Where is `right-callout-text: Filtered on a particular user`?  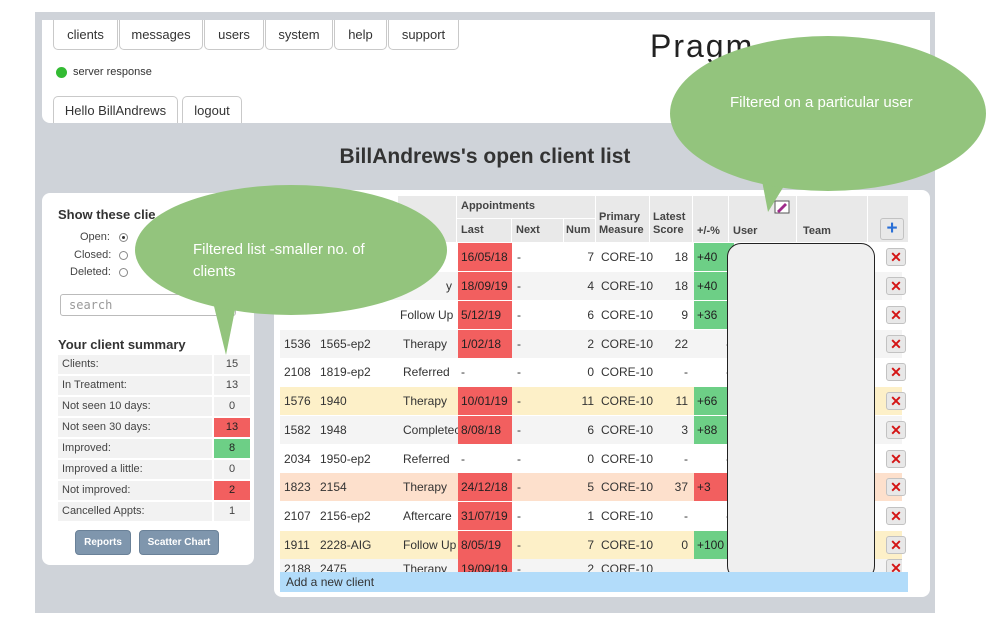
right-callout-text: Filtered on a particular user is located at coordinates (821, 102).